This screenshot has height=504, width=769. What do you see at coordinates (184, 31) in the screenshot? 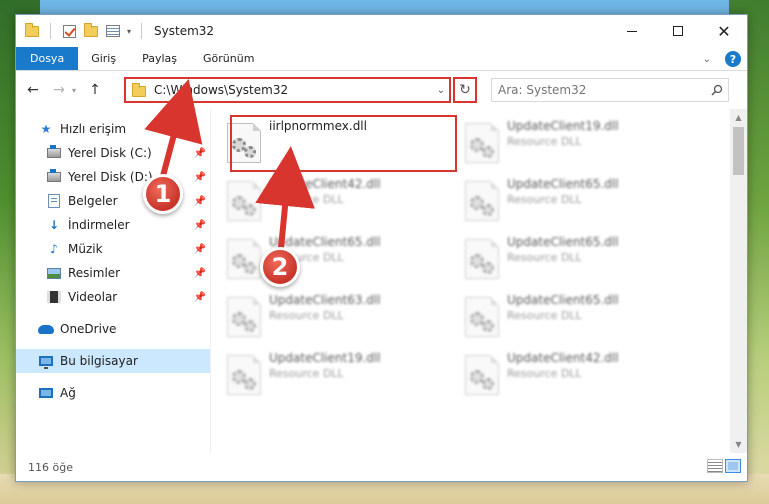
I see `window-title: System32` at bounding box center [184, 31].